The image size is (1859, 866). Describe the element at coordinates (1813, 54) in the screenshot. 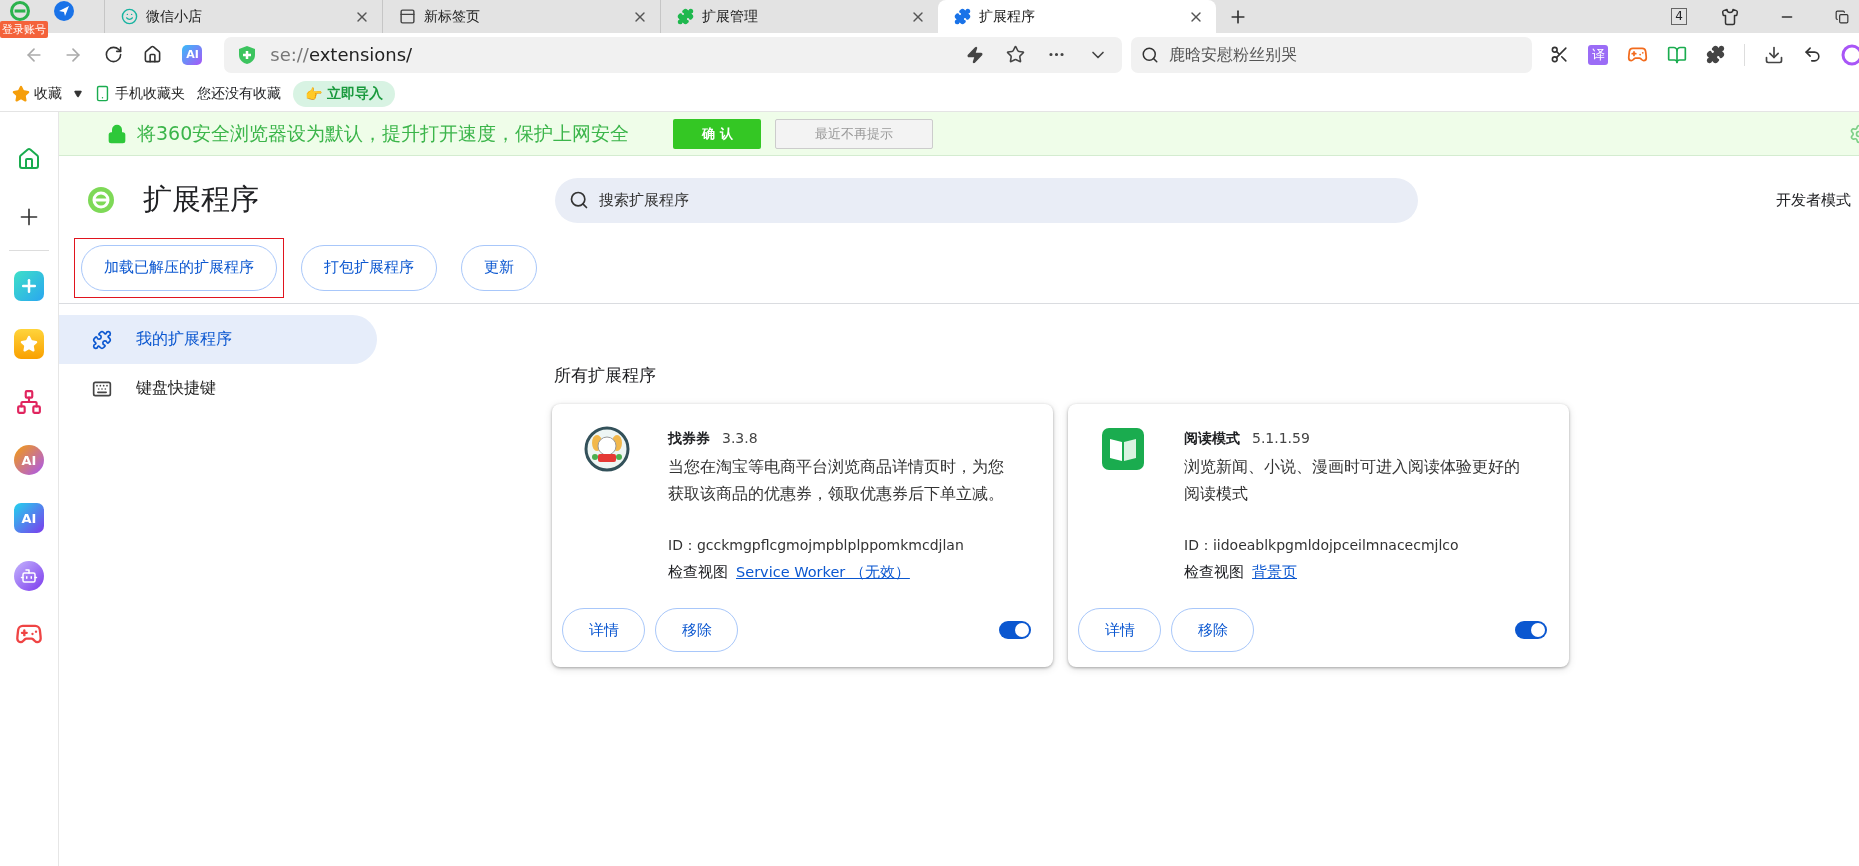

I see `undo-icon` at that location.